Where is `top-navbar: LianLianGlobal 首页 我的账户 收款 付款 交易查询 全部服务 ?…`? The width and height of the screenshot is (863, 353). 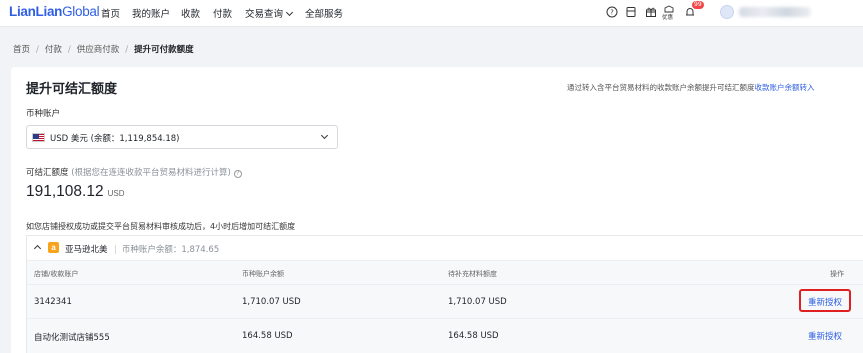
top-navbar: LianLianGlobal 首页 我的账户 收款 付款 交易查询 全部服务 ?… is located at coordinates (431, 13).